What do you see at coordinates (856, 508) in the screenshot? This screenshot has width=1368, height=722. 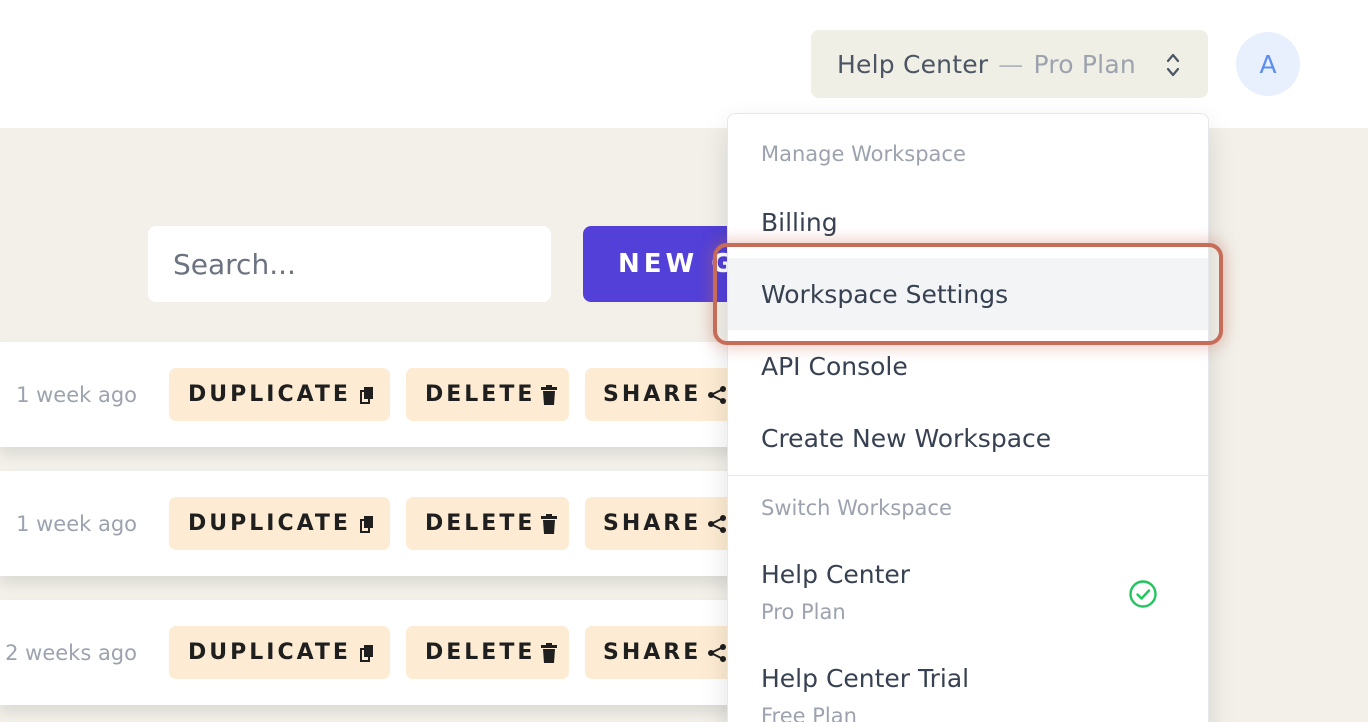 I see `switch-workspace-heading: Switch Workspace` at bounding box center [856, 508].